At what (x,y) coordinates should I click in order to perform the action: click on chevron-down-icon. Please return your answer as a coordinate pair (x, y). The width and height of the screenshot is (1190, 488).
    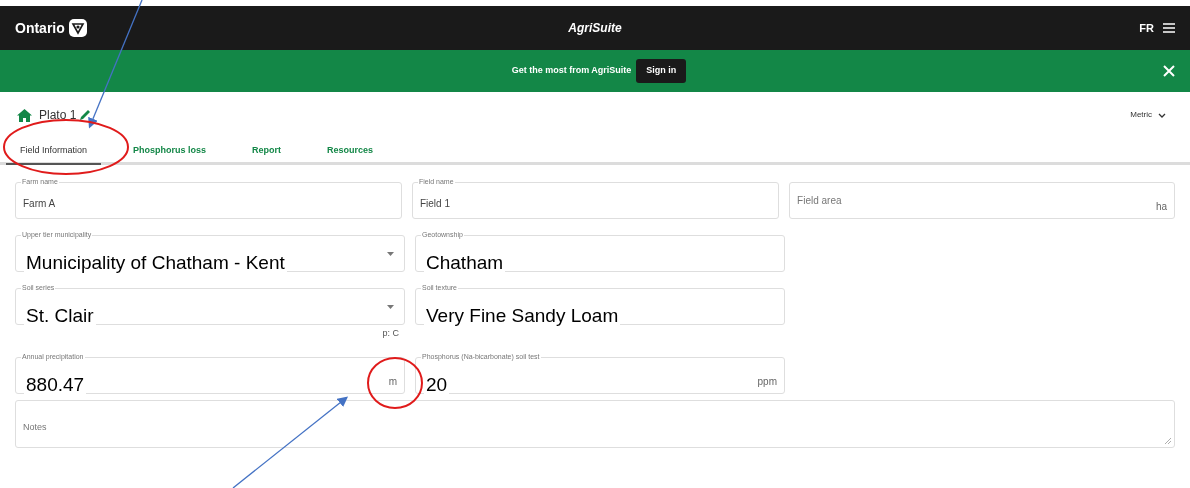
    Looking at the image, I should click on (1162, 115).